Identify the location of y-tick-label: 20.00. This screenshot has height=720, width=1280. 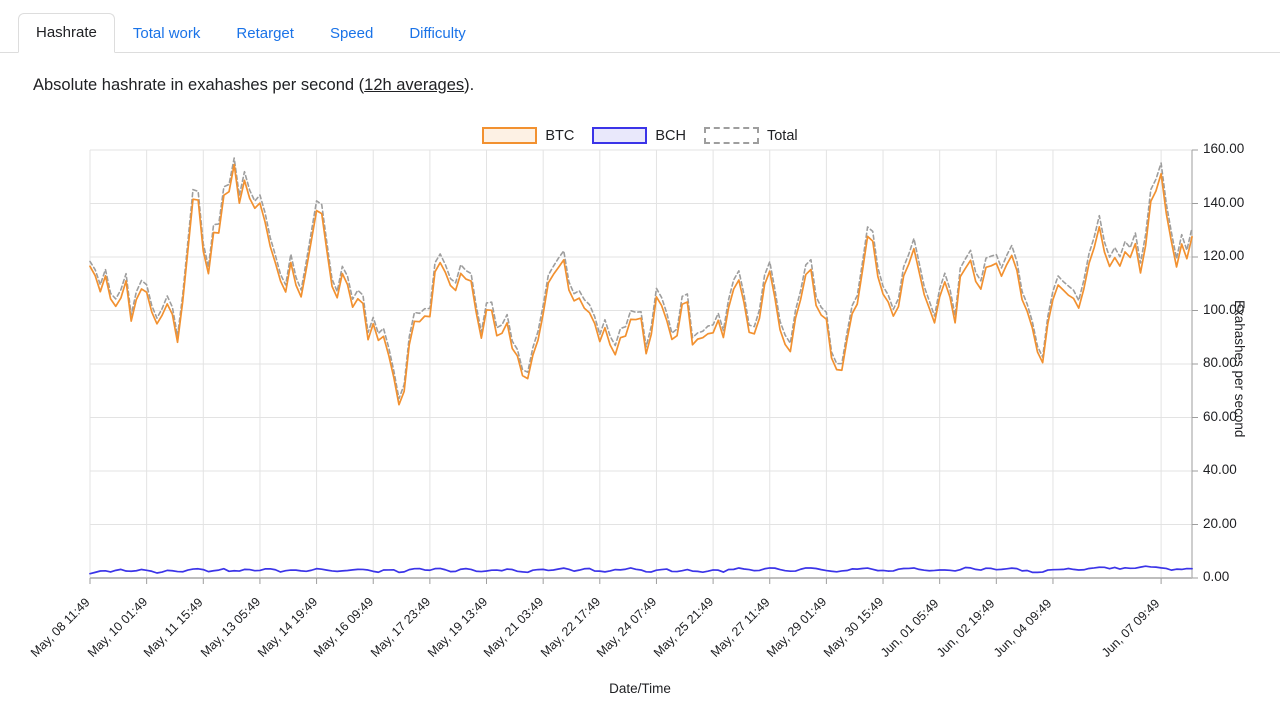
(1220, 523).